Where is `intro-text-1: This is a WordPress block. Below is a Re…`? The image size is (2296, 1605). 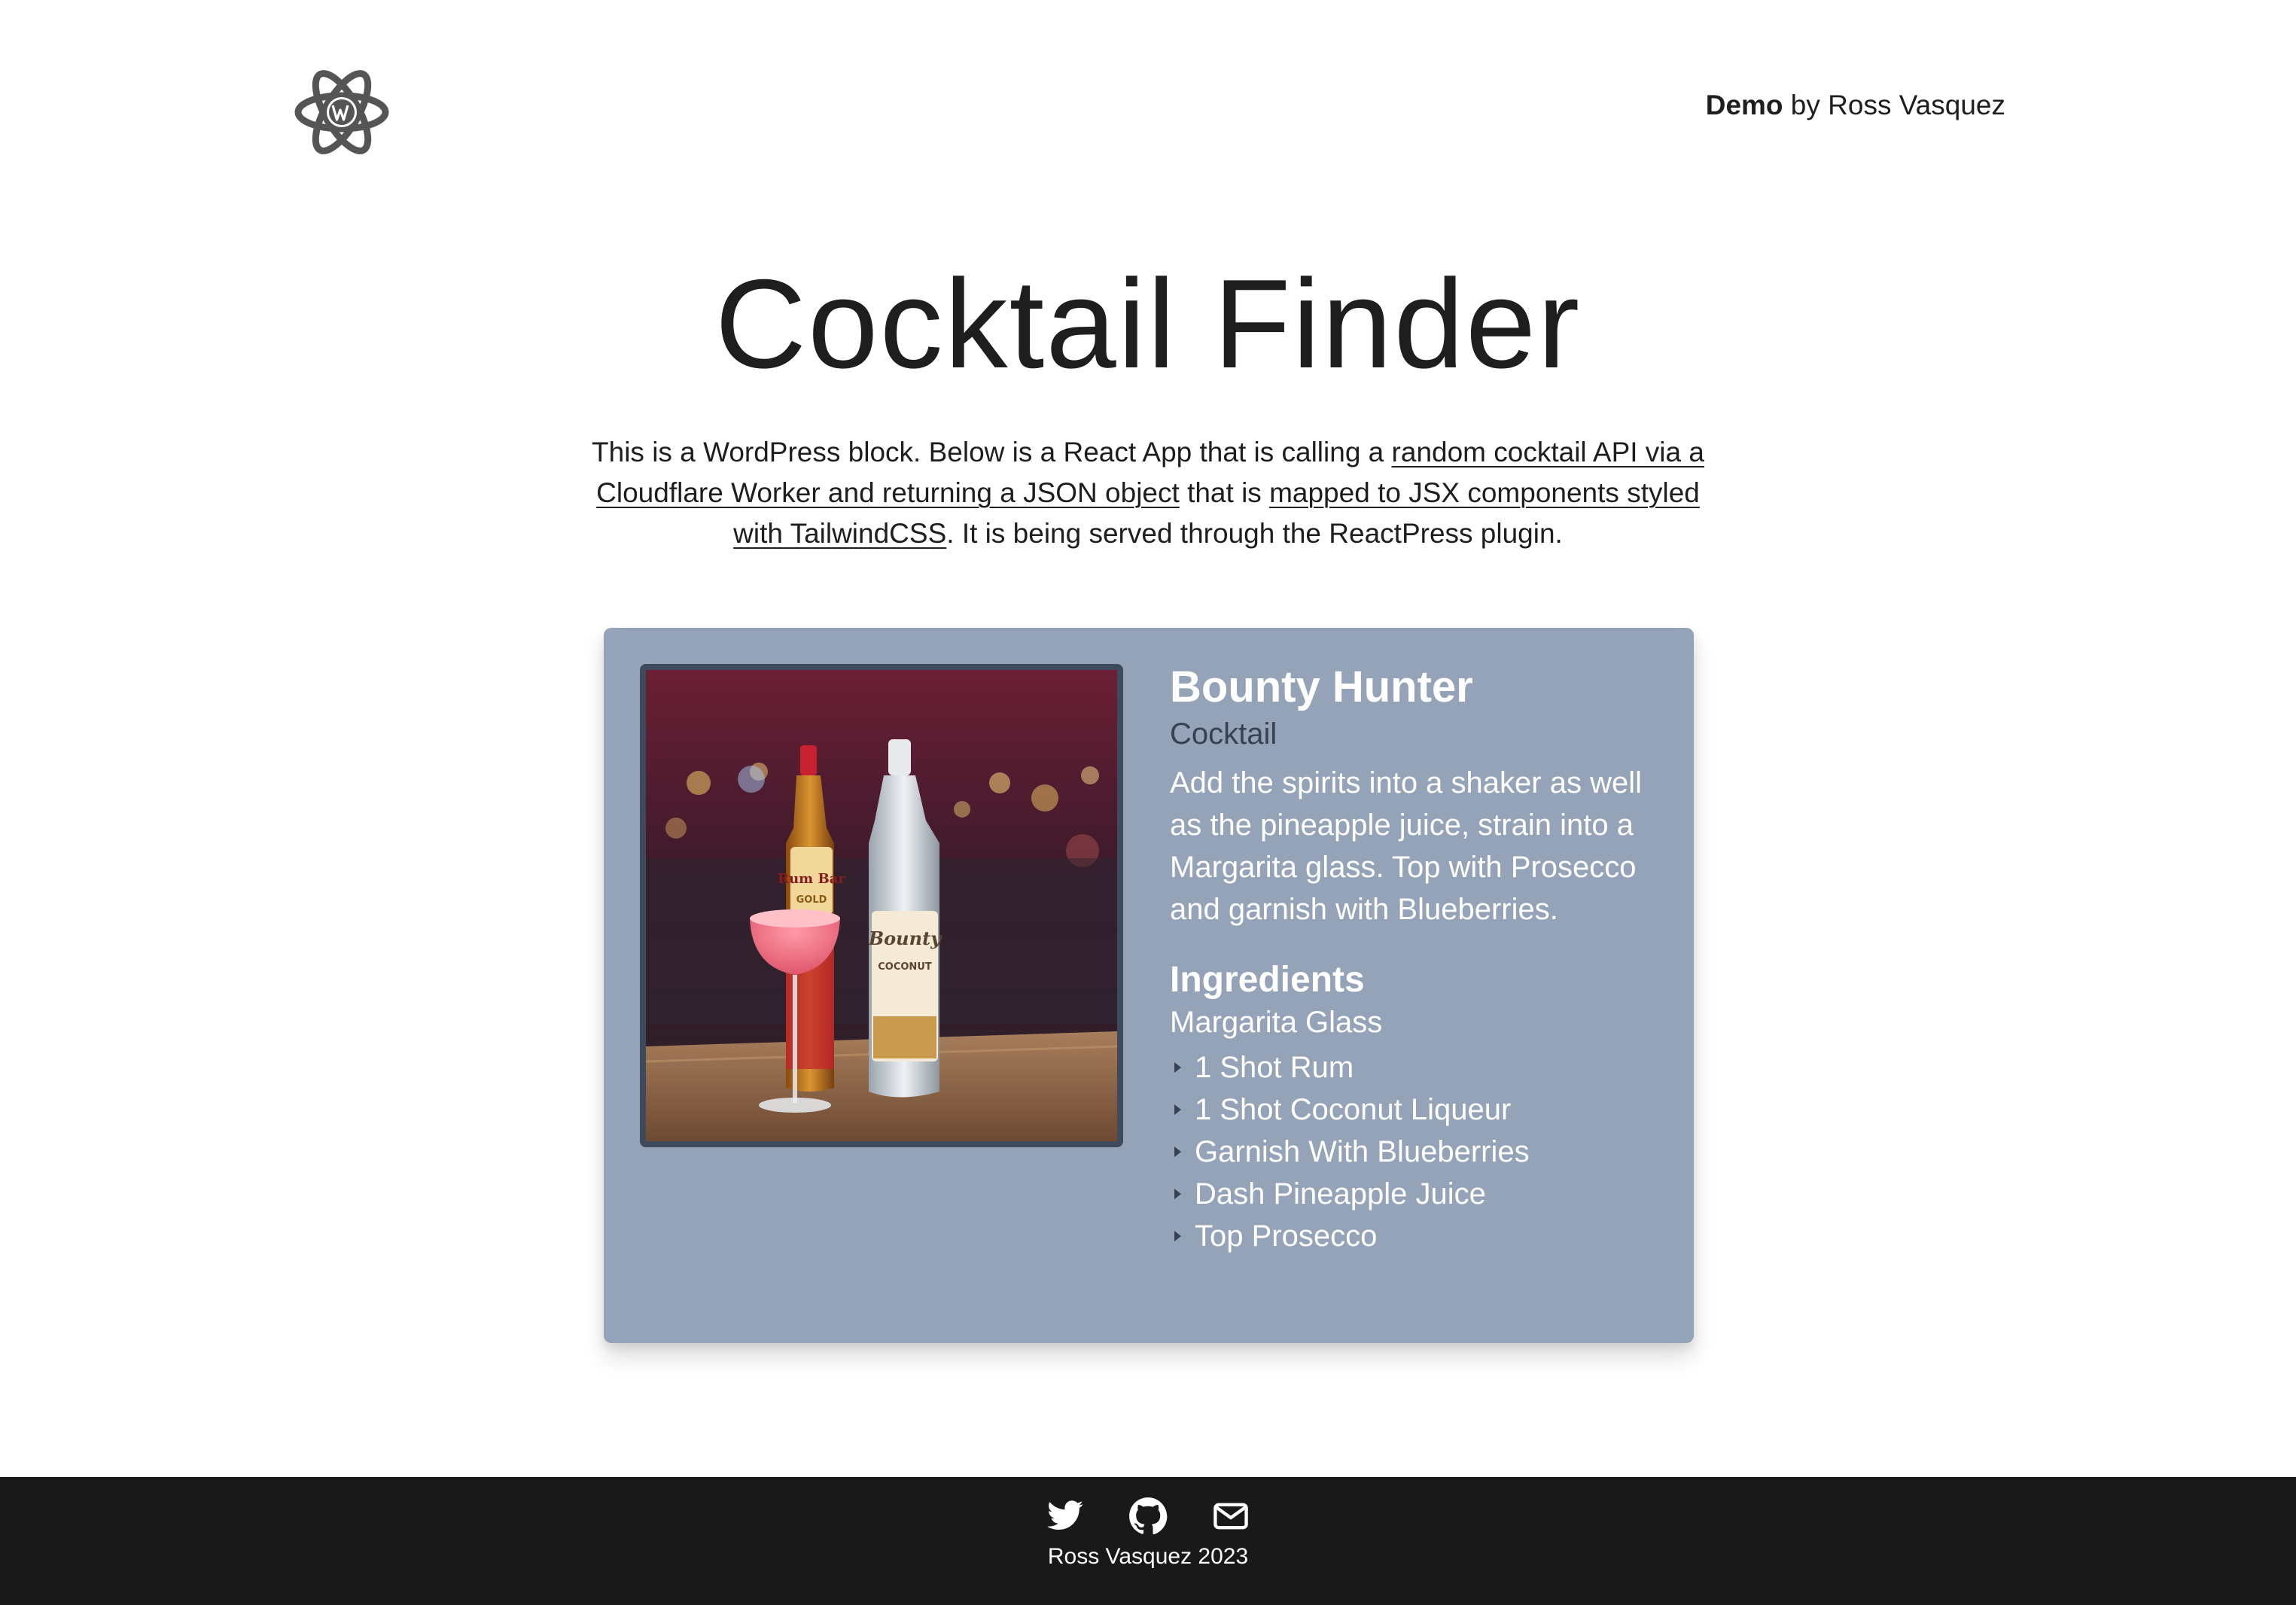 intro-text-1: This is a WordPress block. Below is a Re… is located at coordinates (992, 452).